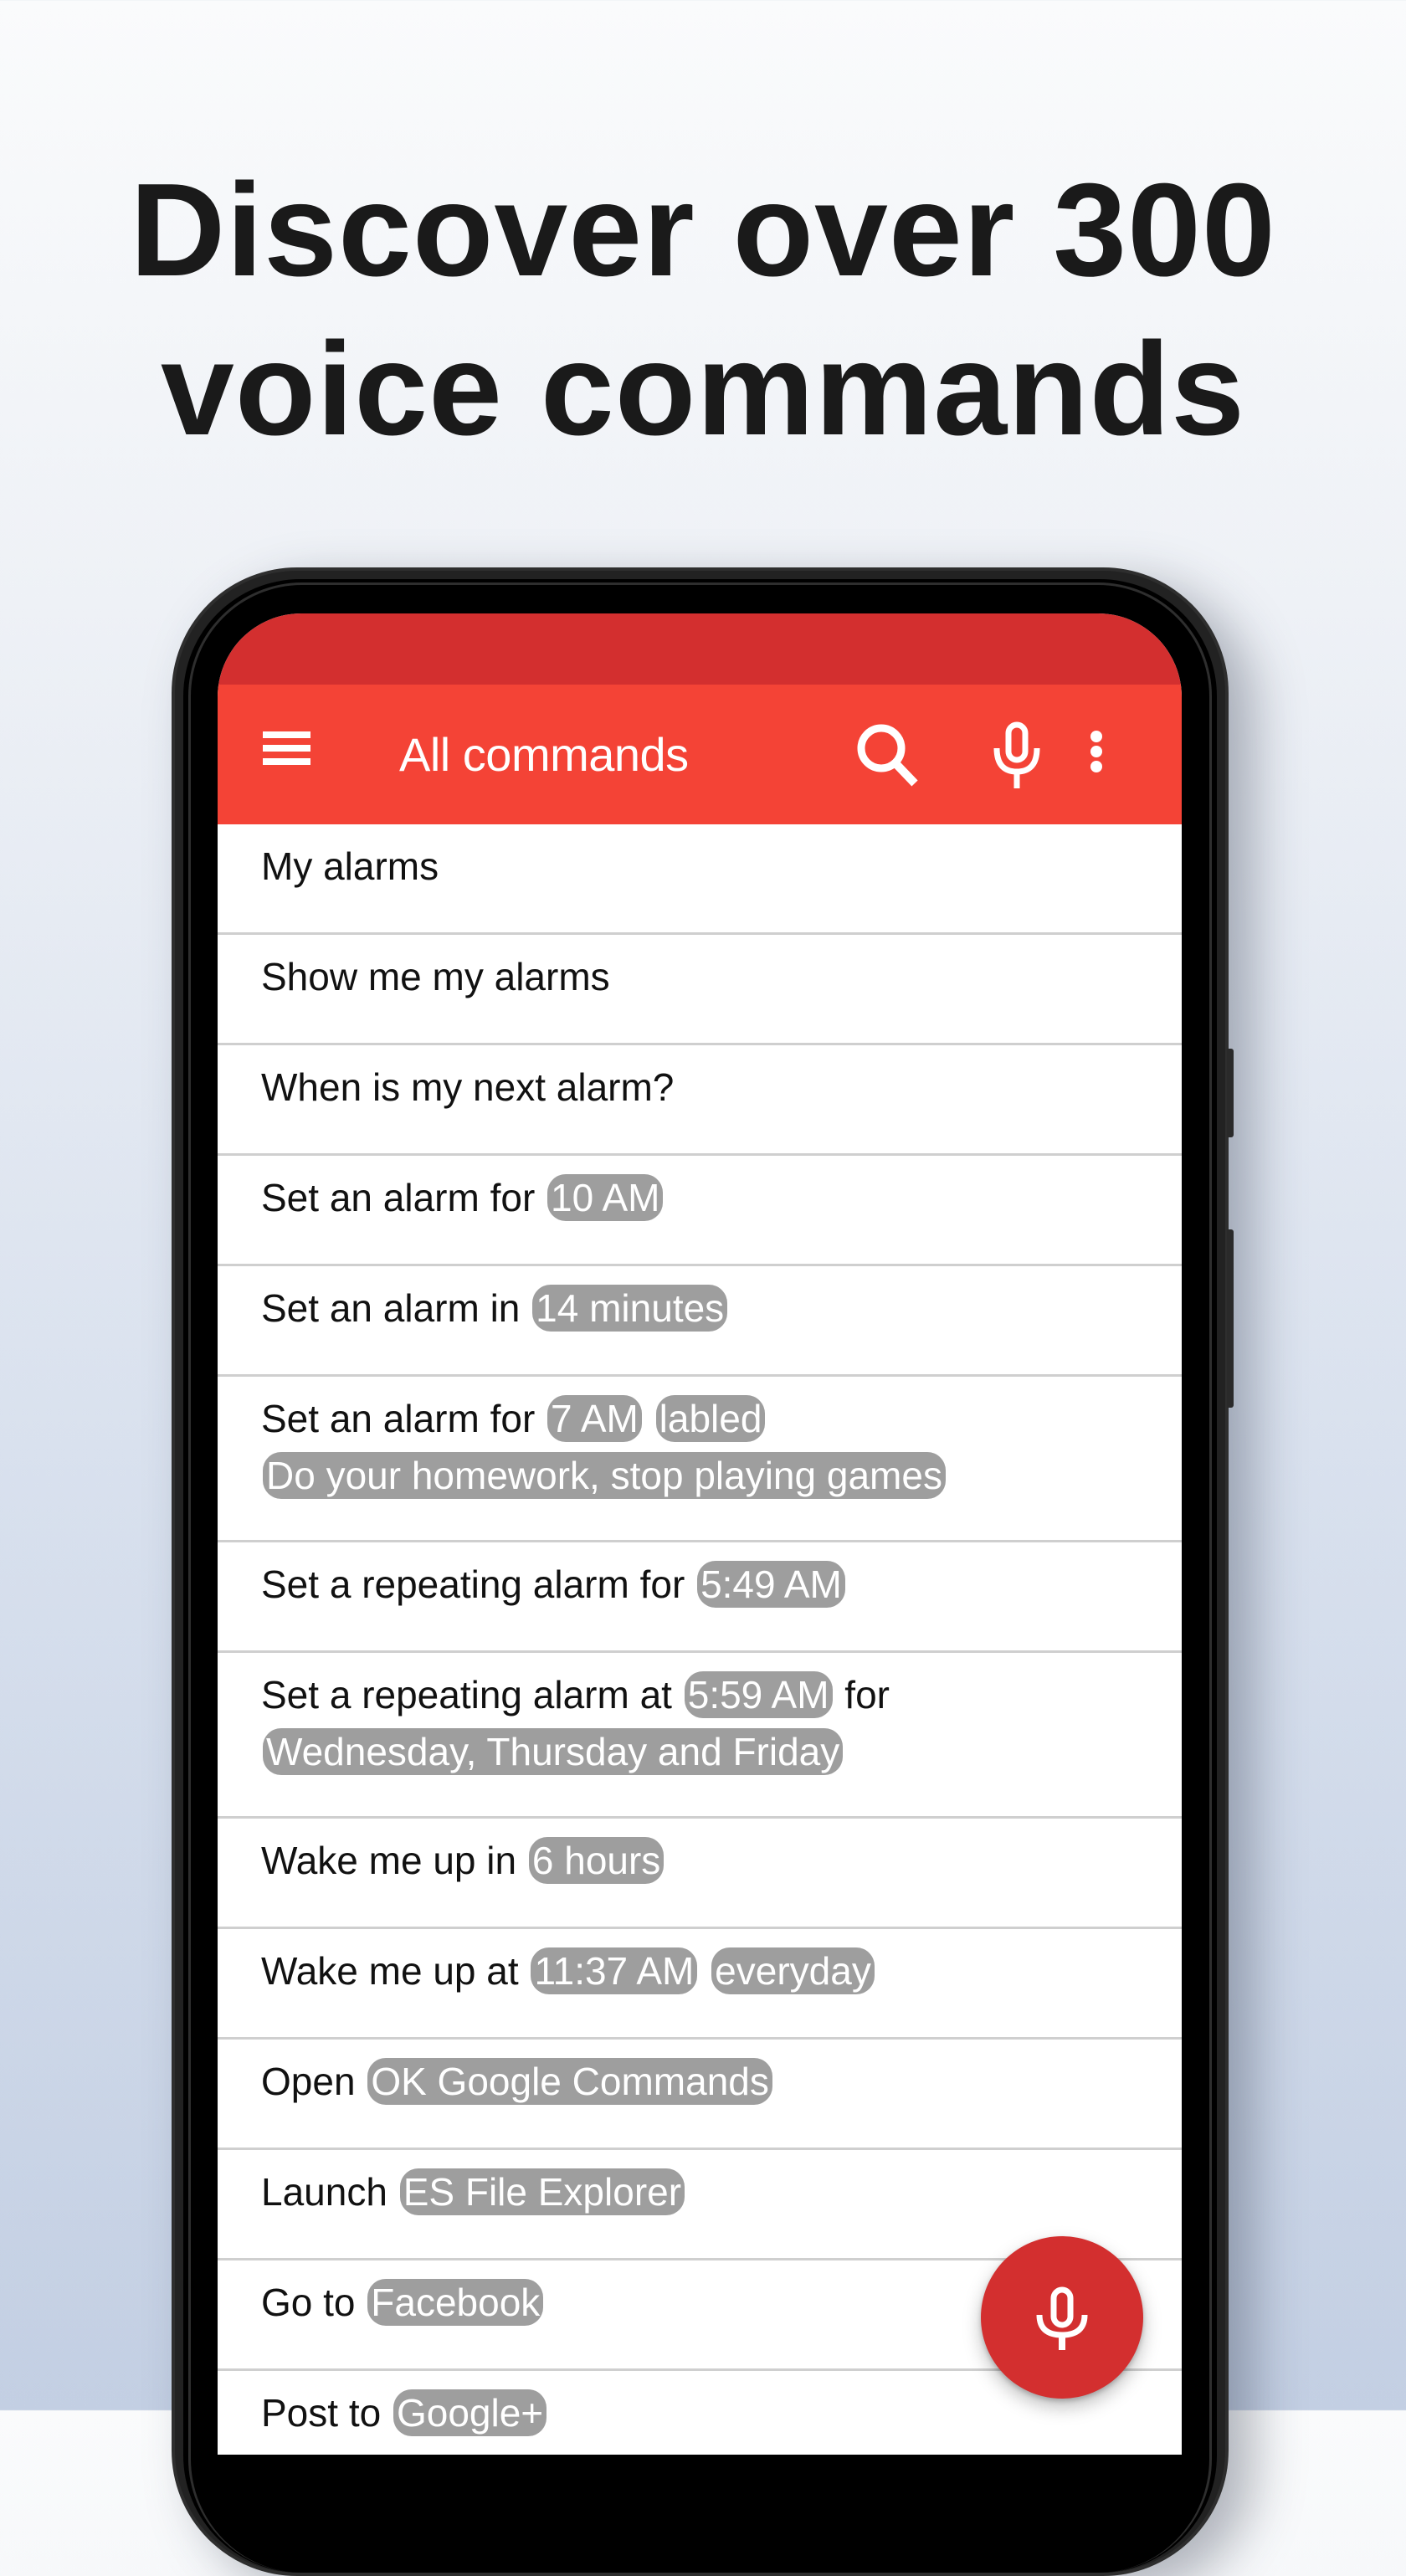  What do you see at coordinates (700, 754) in the screenshot?
I see `app-toolbar: All commands` at bounding box center [700, 754].